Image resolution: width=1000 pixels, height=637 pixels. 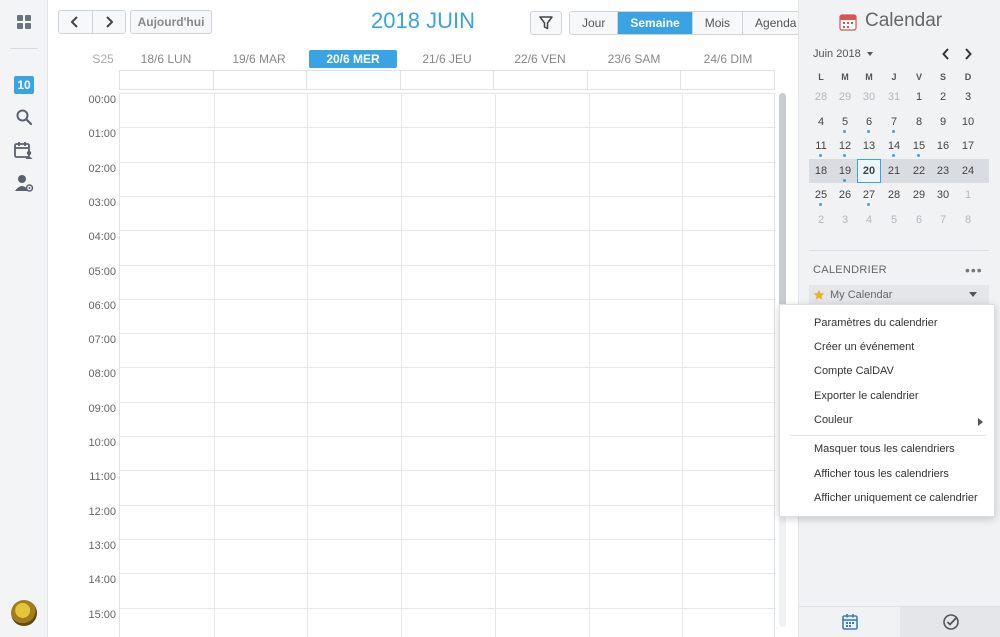 What do you see at coordinates (854, 371) in the screenshot?
I see `menu-item: Compte CalDAV` at bounding box center [854, 371].